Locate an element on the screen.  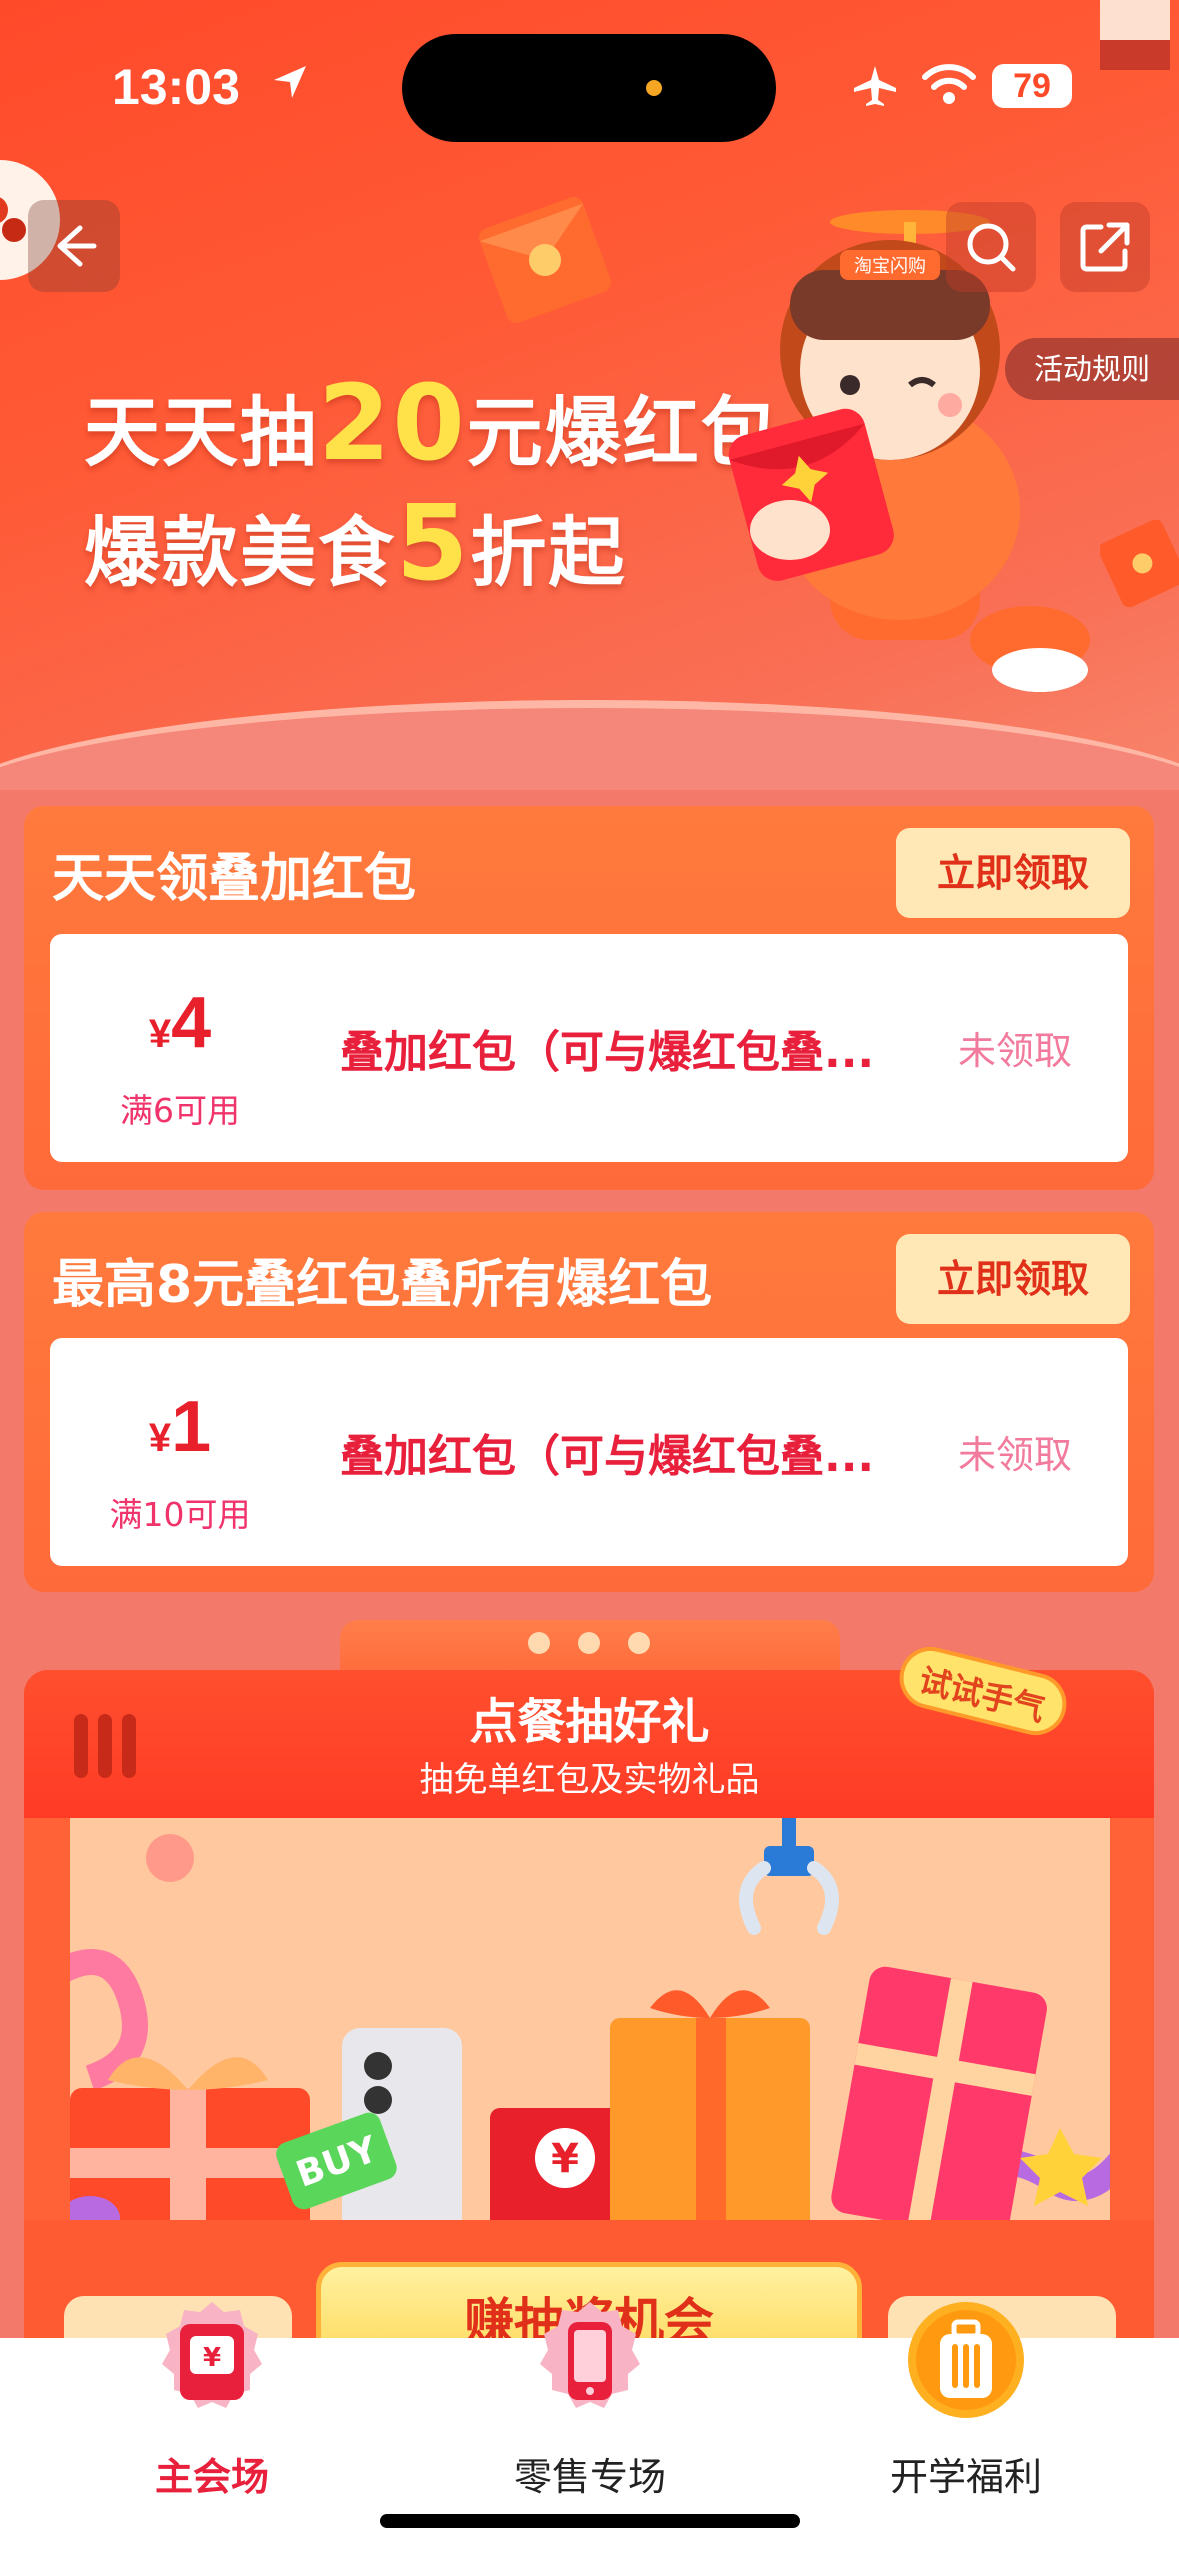
tab-back-to-school: 开学福利 is located at coordinates (966, 2429).